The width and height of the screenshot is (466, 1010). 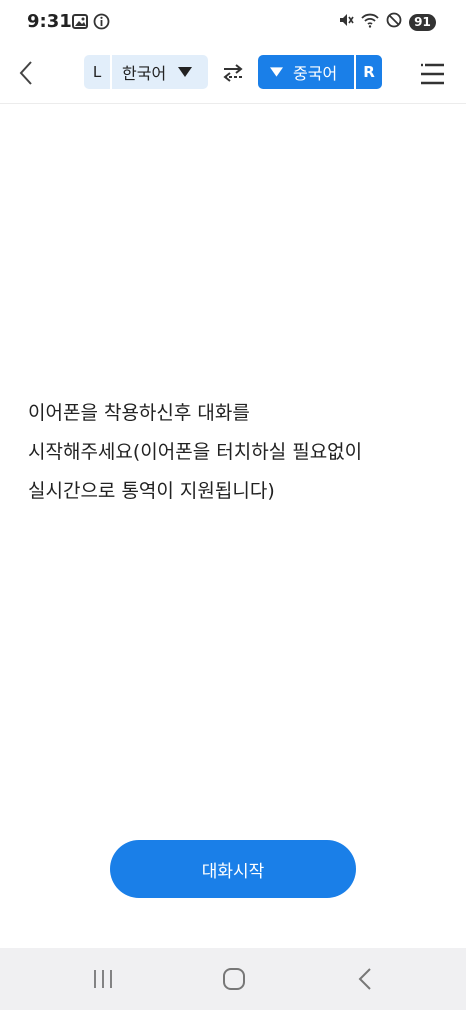 I want to click on app-header: L 한국어 중국어 R, so click(x=233, y=74).